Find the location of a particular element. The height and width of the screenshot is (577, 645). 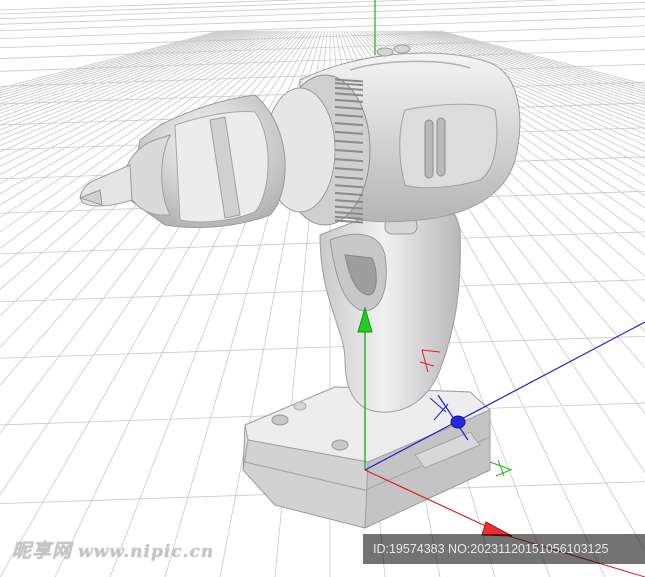

image-id-text: ID:19574383 NO:20231120151056103125 is located at coordinates (491, 549).